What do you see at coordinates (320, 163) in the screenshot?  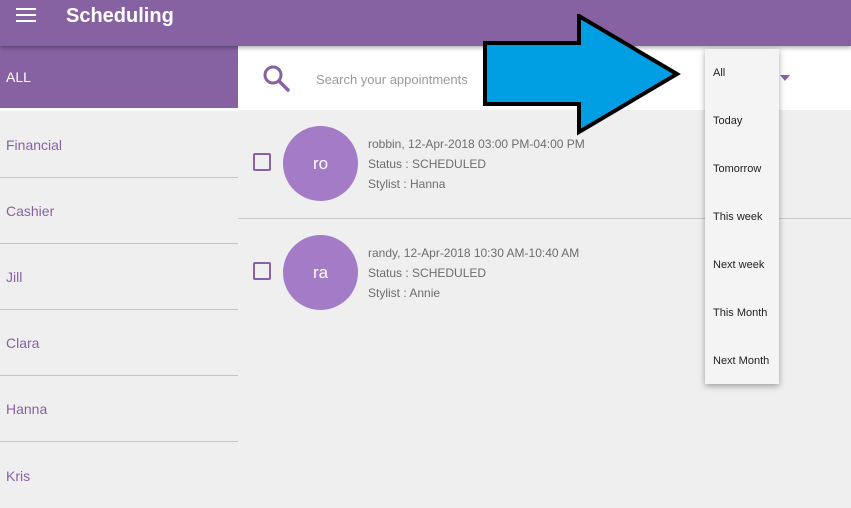 I see `avatar: ro` at bounding box center [320, 163].